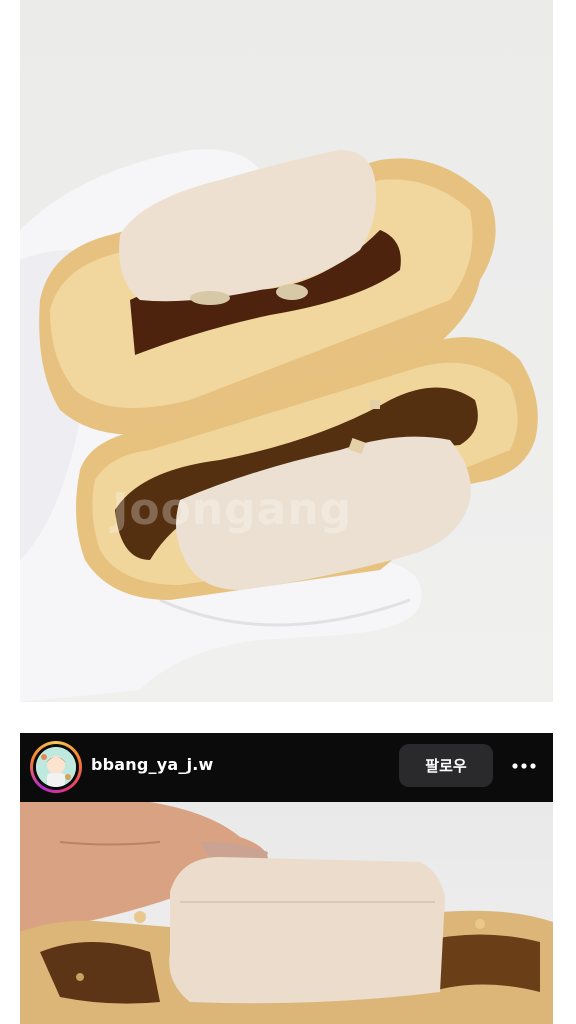 This screenshot has height=1024, width=576. I want to click on more-horizontal-icon, so click(524, 766).